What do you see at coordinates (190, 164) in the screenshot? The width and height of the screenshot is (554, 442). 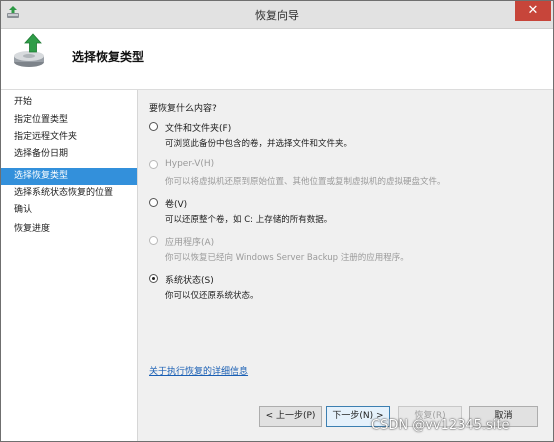 I see `option-label: Hyper-V(H)` at bounding box center [190, 164].